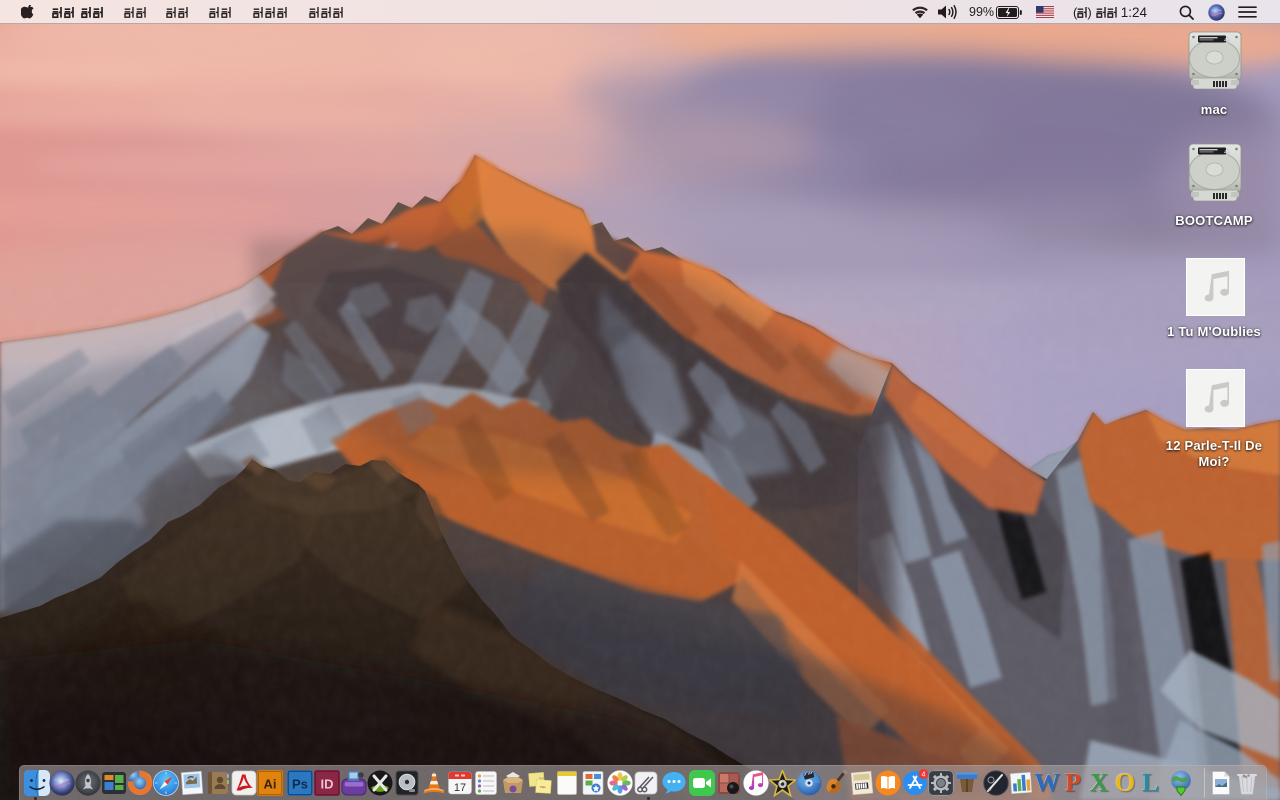 The height and width of the screenshot is (800, 1280). Describe the element at coordinates (543, 787) in the screenshot. I see `svg-text: Plan` at that location.